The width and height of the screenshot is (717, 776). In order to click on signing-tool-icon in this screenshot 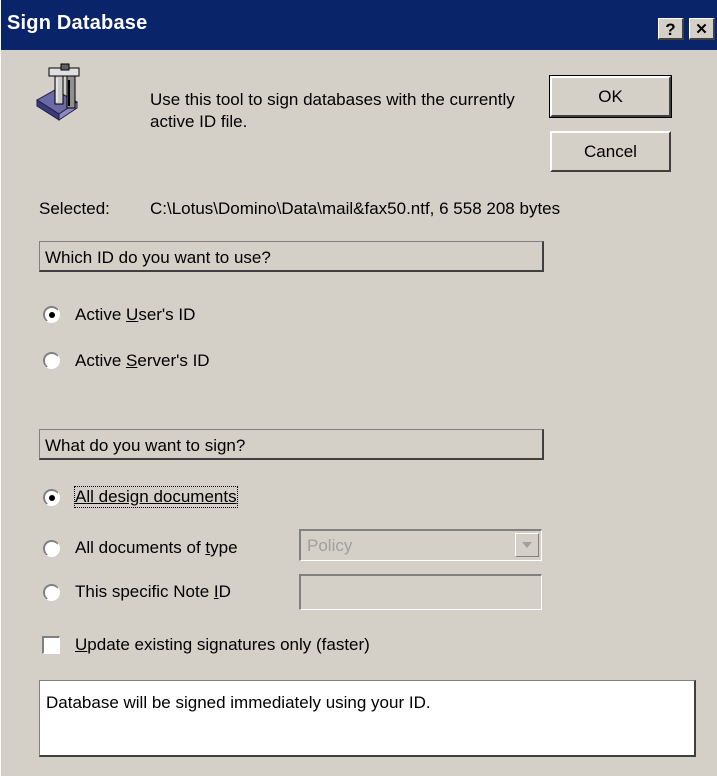, I will do `click(62, 93)`.